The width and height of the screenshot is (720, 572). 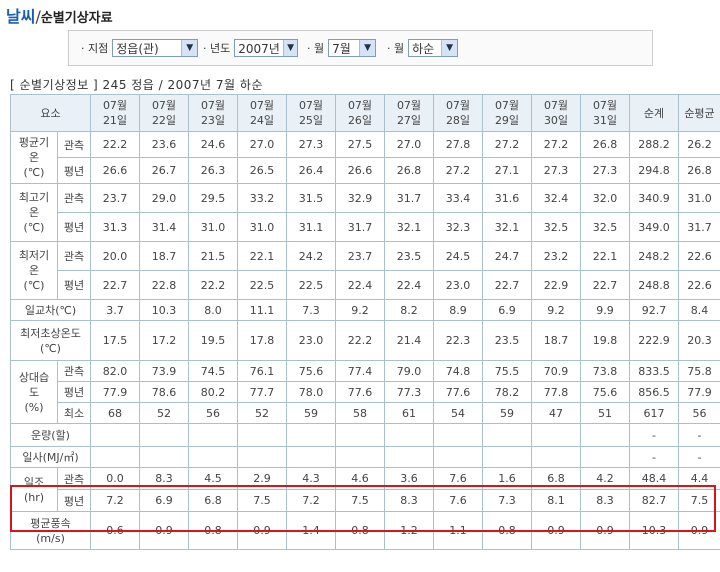 I want to click on table-cell: 23.0, so click(x=311, y=340).